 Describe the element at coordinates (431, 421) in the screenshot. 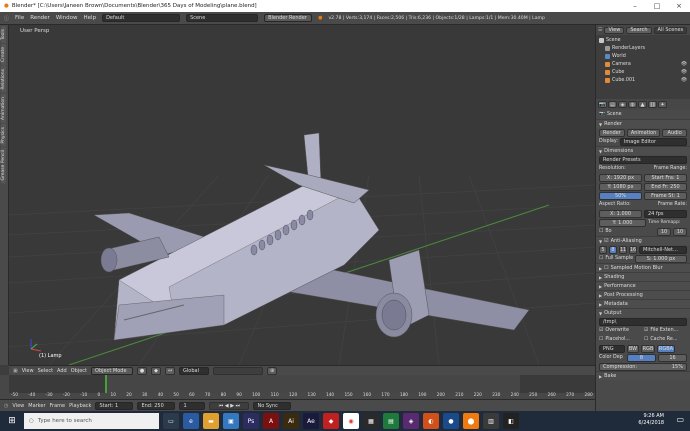

I see `app-icon: ◐` at that location.